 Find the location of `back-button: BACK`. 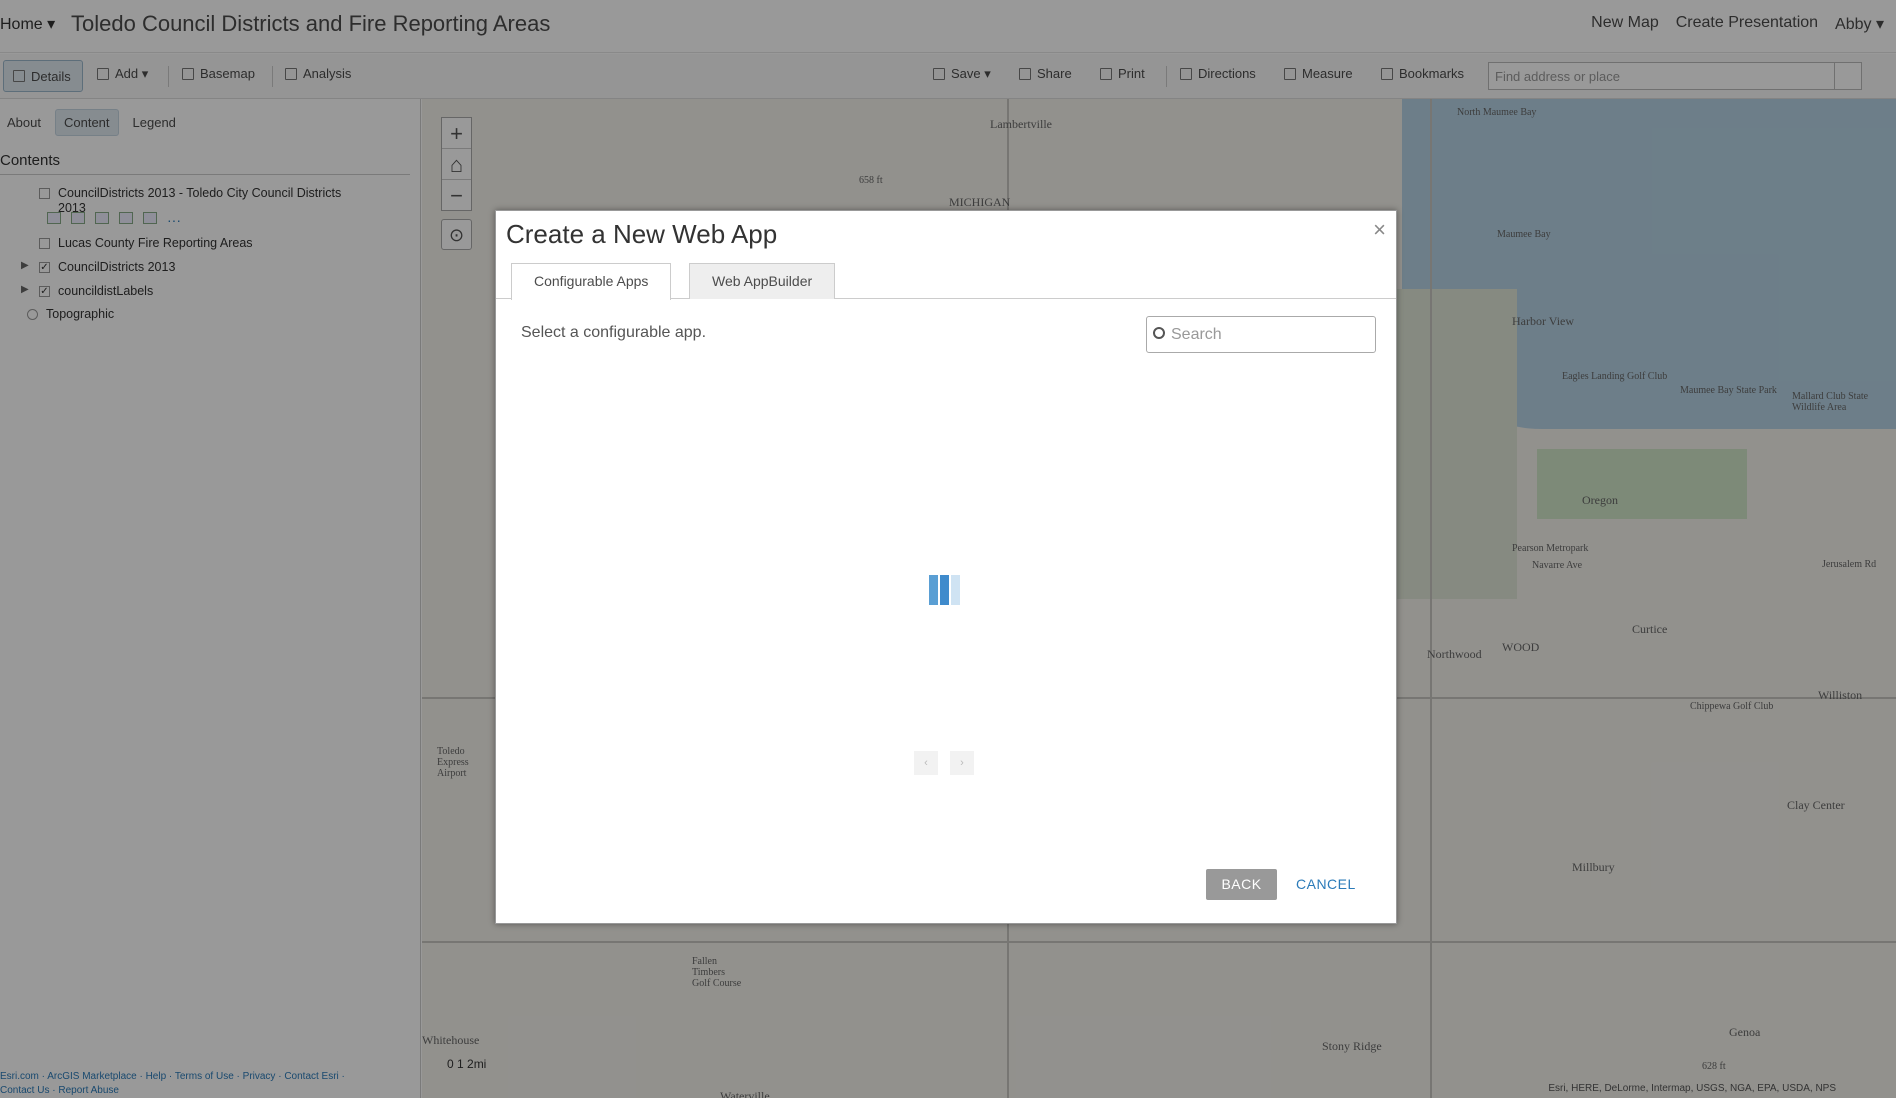

back-button: BACK is located at coordinates (1241, 884).